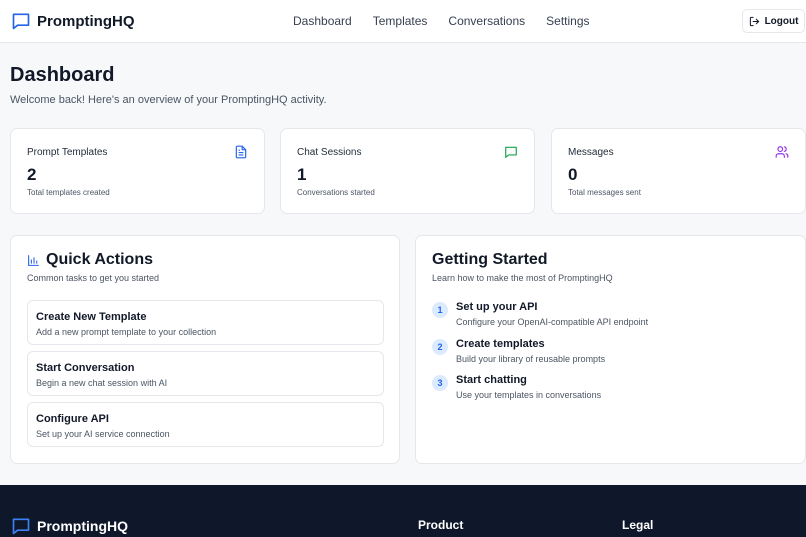 This screenshot has height=537, width=806. I want to click on document-icon, so click(241, 152).